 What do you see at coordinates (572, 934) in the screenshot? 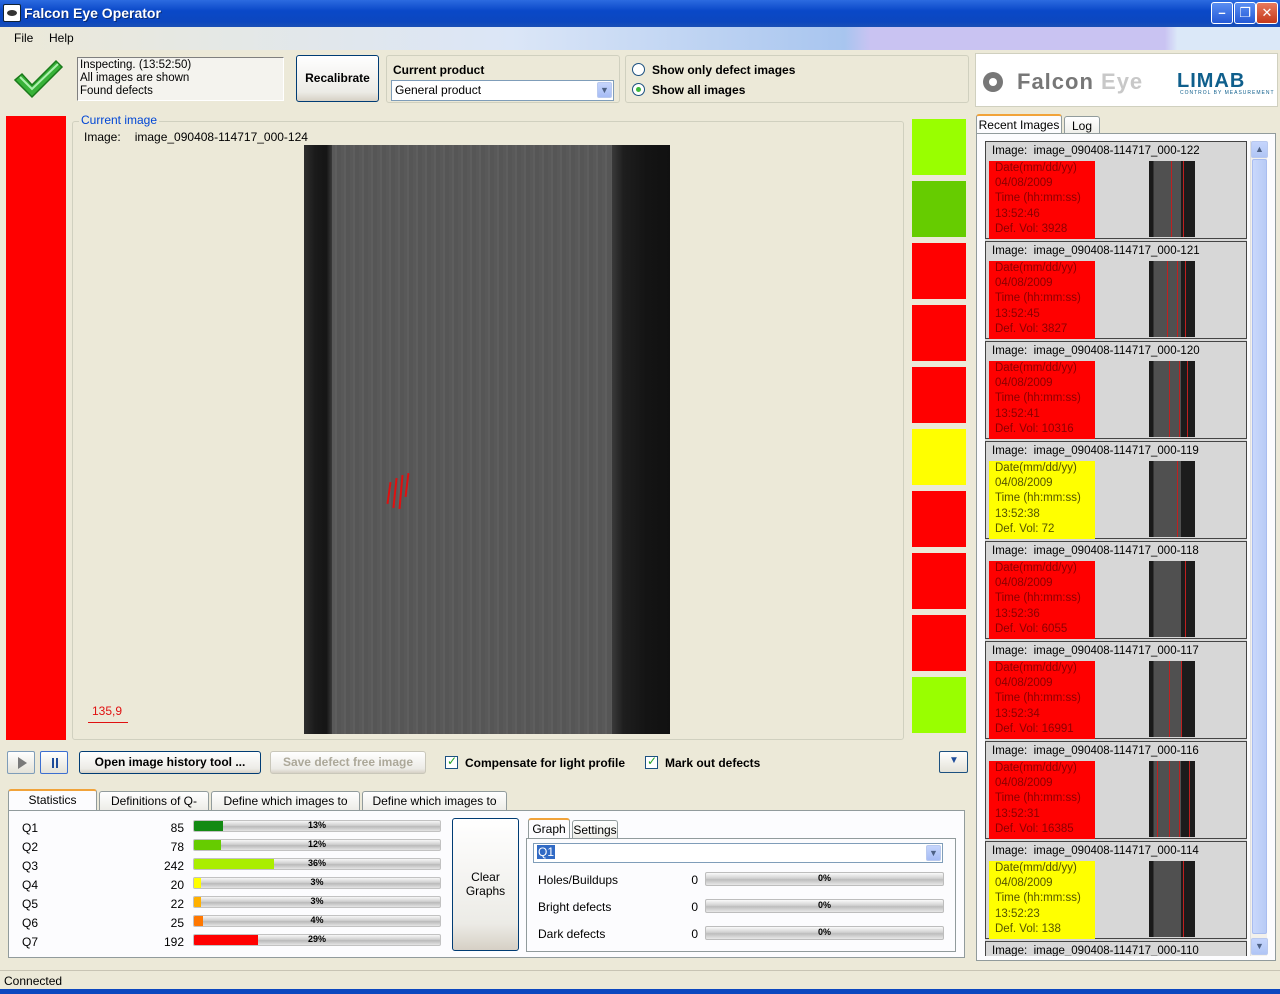
I see `metric-label: Dark defects` at bounding box center [572, 934].